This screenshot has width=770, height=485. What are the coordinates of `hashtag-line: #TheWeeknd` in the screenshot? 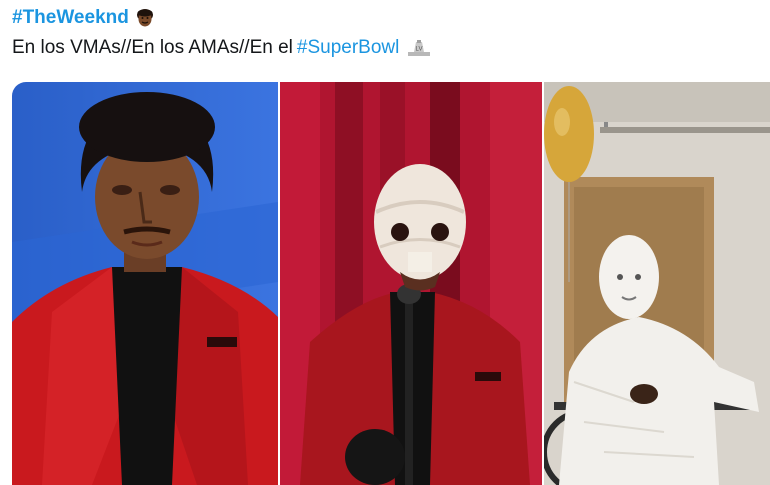 It's located at (83, 18).